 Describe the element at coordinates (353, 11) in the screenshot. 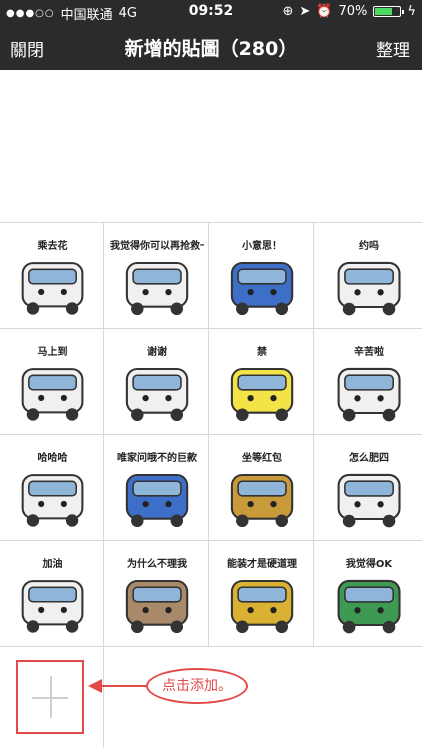

I see `battery-percent: 70%` at that location.